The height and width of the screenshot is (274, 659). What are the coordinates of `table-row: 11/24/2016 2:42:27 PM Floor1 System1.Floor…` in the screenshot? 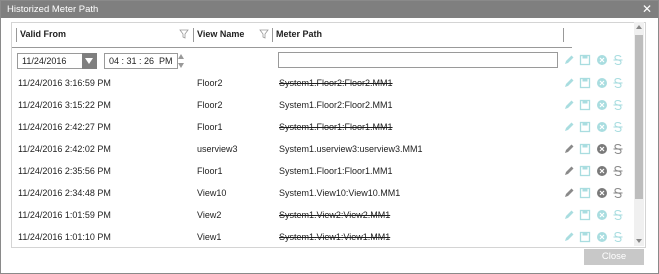 It's located at (317, 128).